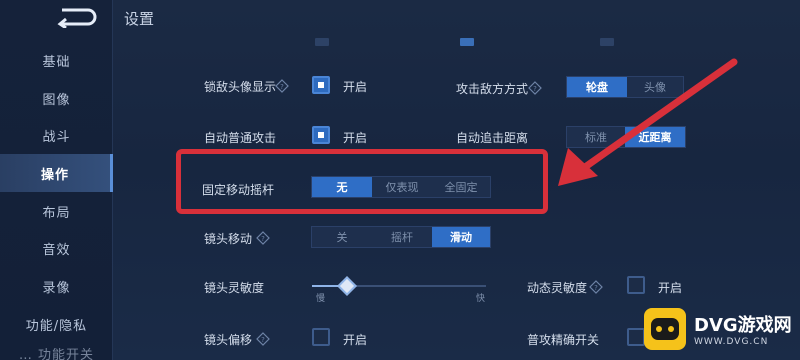  I want to click on auto-chase-distance-label: 自动追击距离, so click(492, 138).